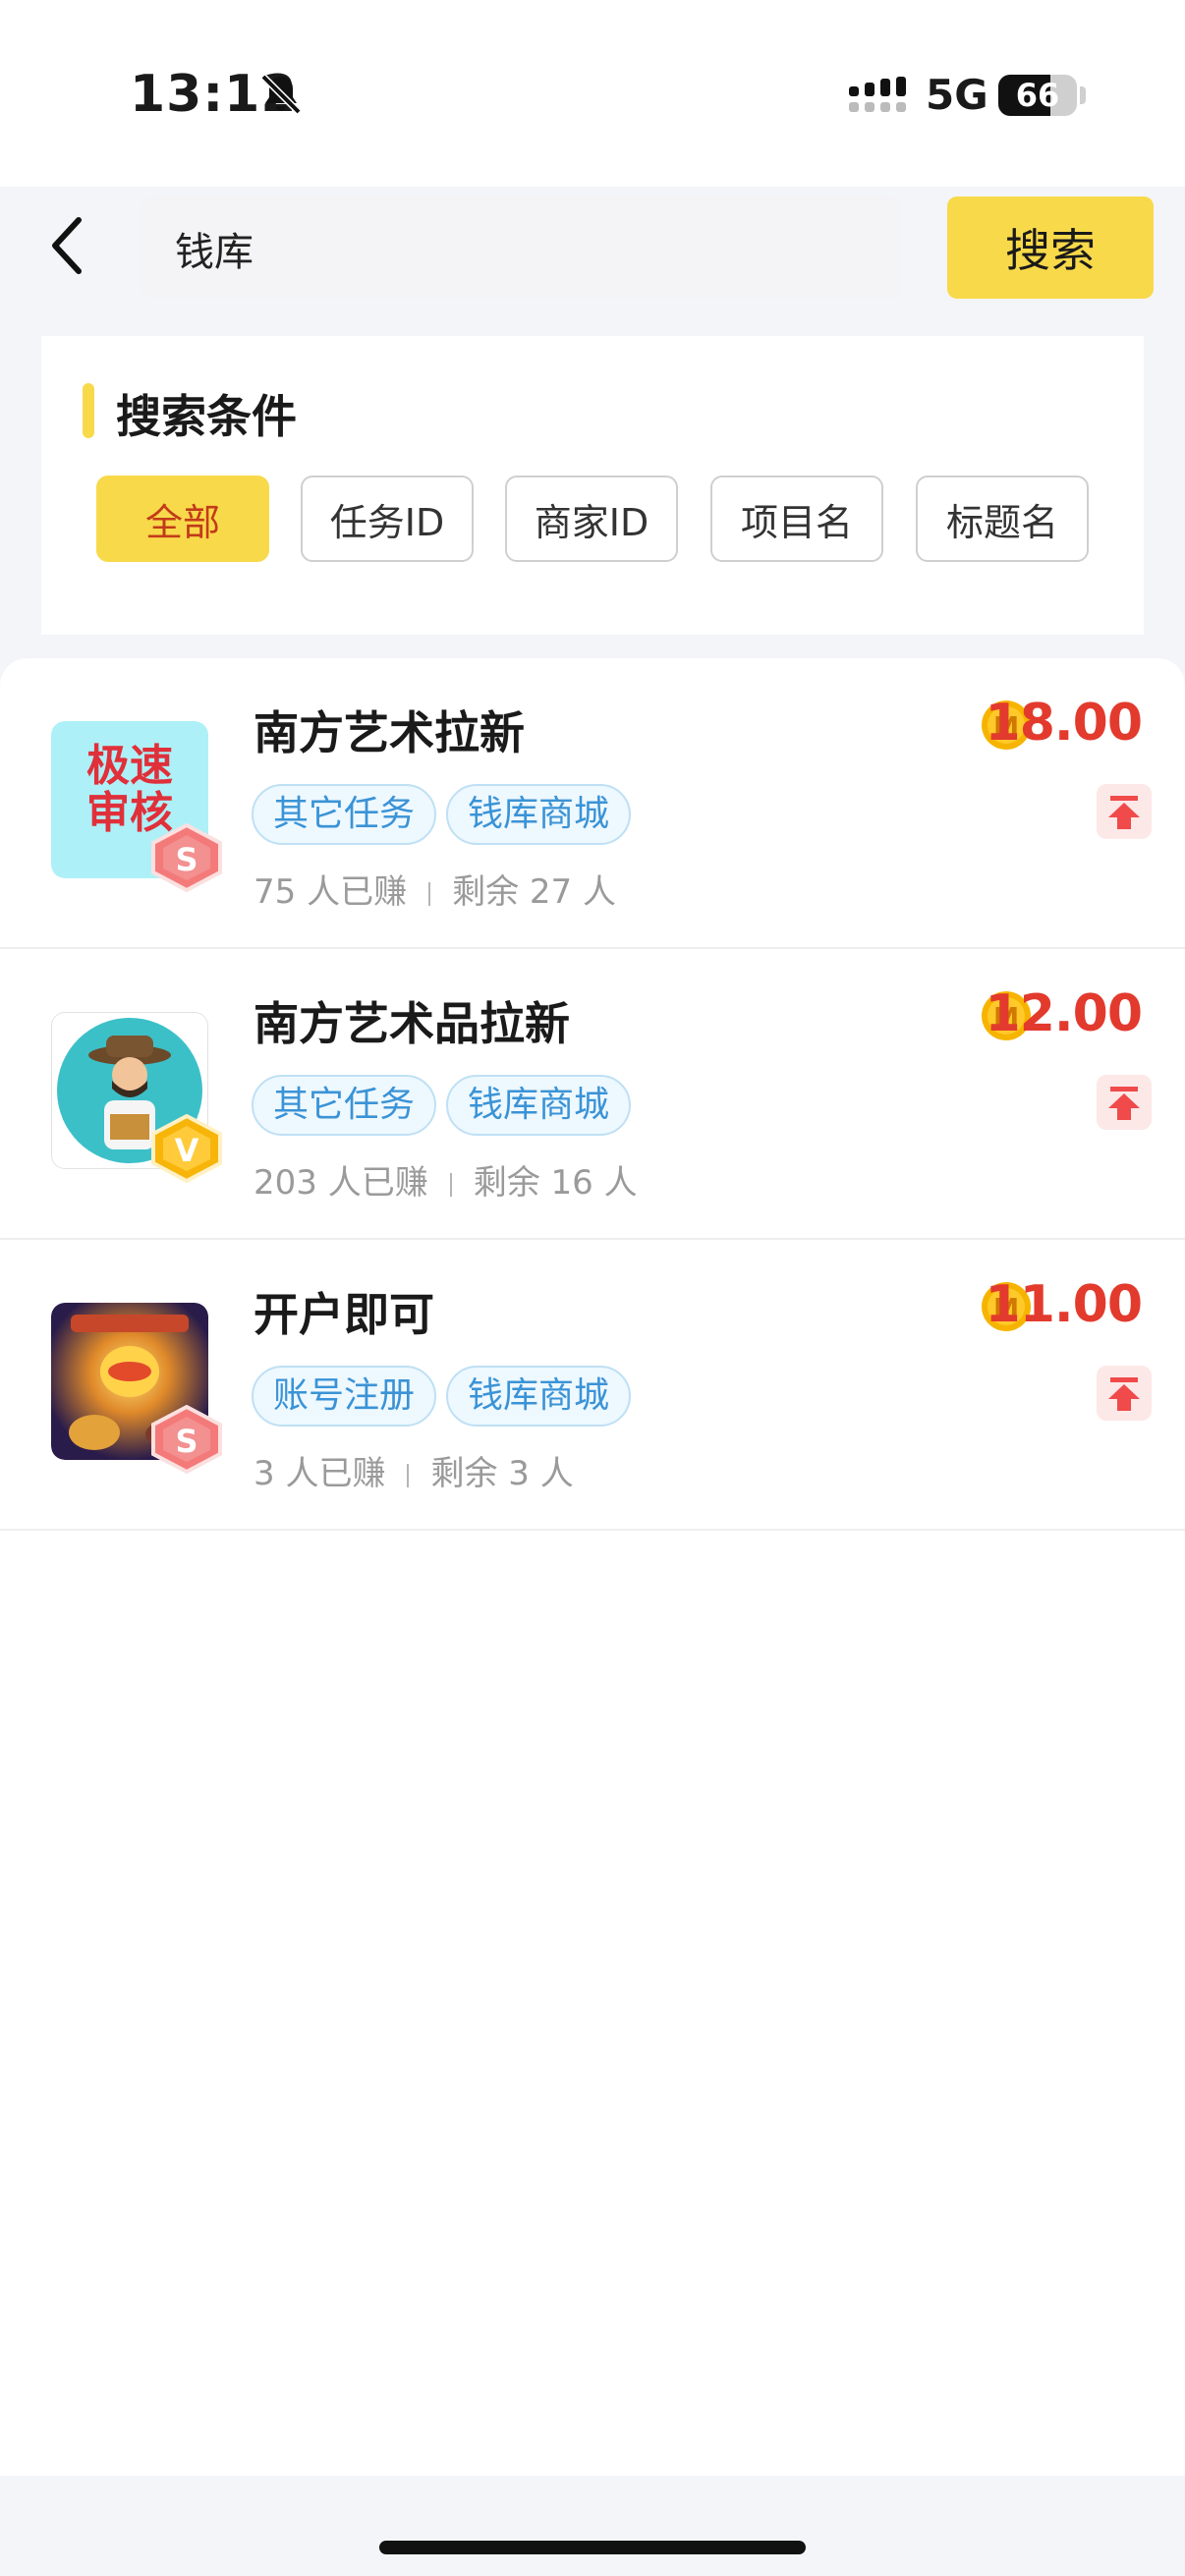 This screenshot has height=2576, width=1185. Describe the element at coordinates (592, 93) in the screenshot. I see `status-bar: 13:12 5G 66` at that location.